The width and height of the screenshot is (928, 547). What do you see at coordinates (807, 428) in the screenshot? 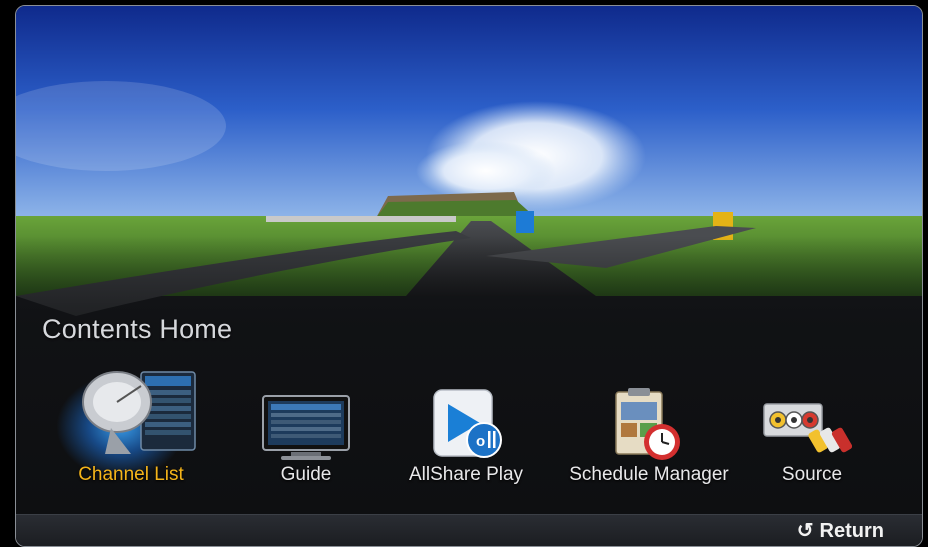
I see `av-cable-icon` at bounding box center [807, 428].